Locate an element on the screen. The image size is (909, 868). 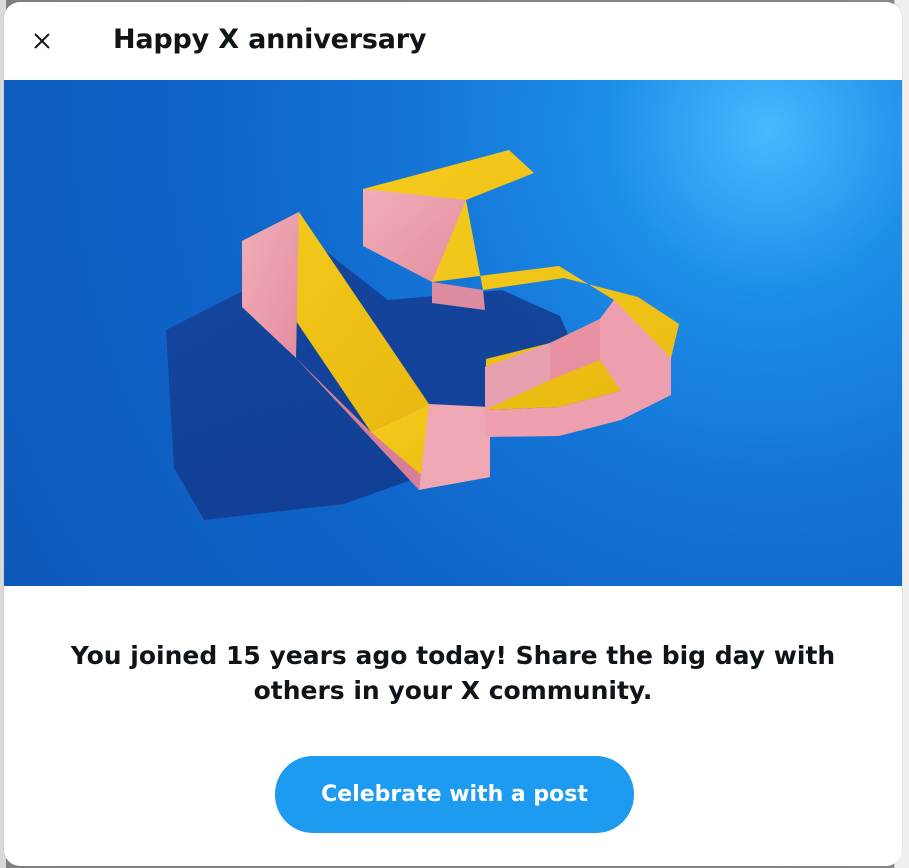
close-button is located at coordinates (42, 41).